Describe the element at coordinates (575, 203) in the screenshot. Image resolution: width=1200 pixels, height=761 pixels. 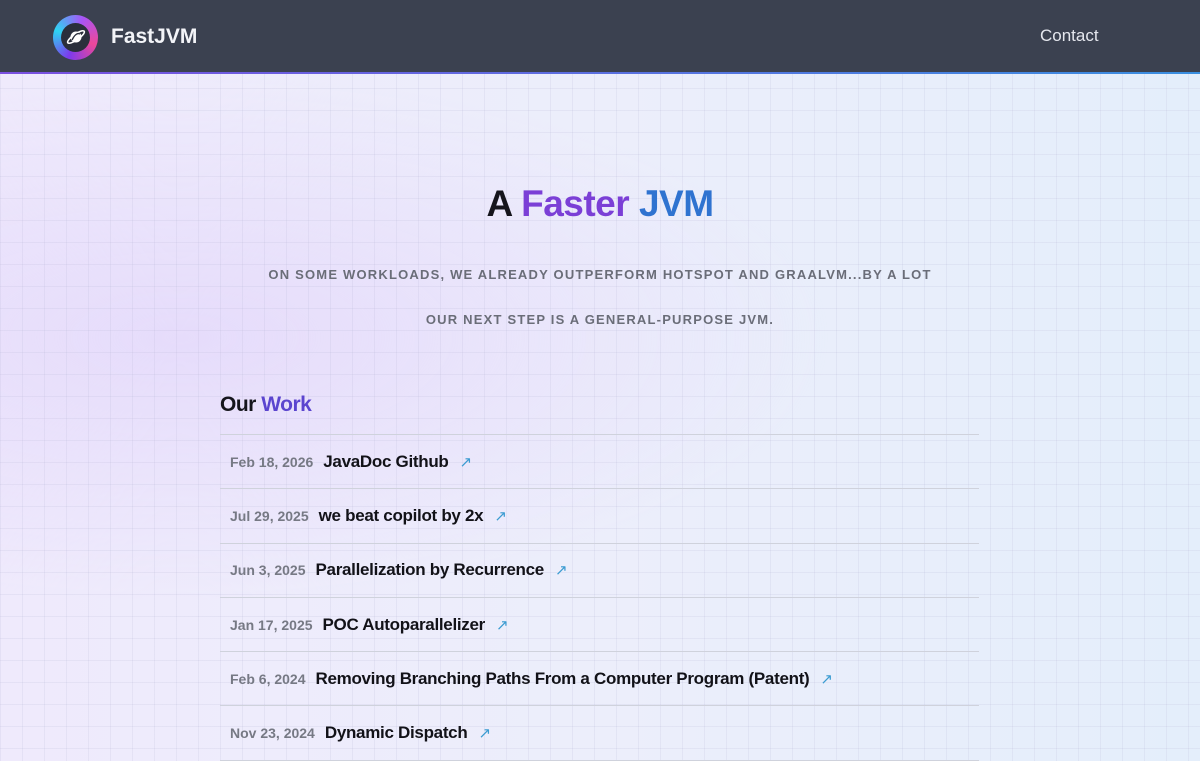
I see `hero-title-faster: Faster` at that location.